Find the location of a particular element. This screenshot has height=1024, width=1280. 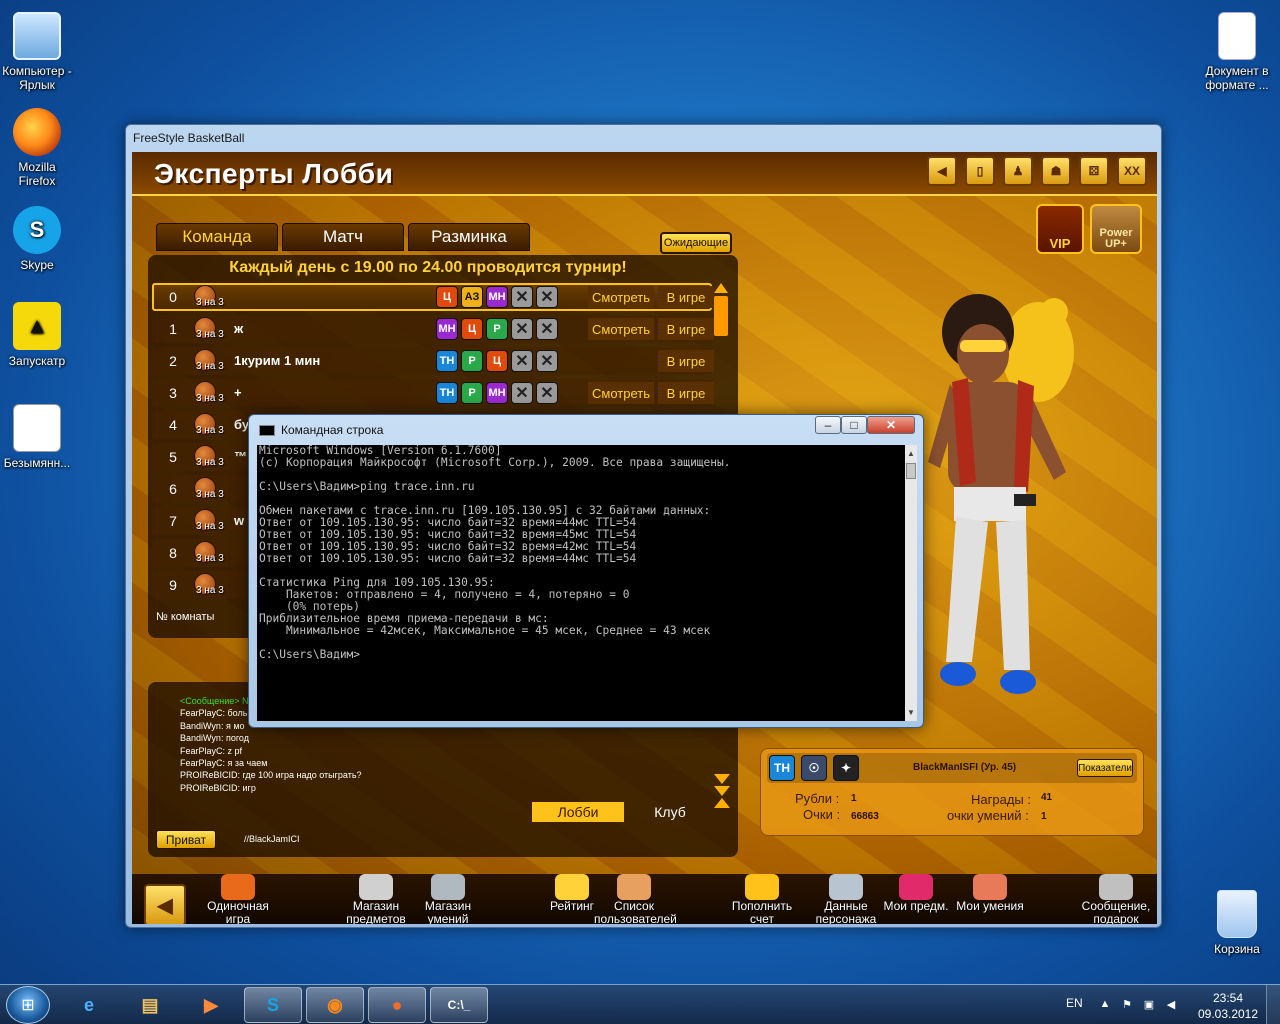

taskbar-skype-icon: S is located at coordinates (273, 1005).